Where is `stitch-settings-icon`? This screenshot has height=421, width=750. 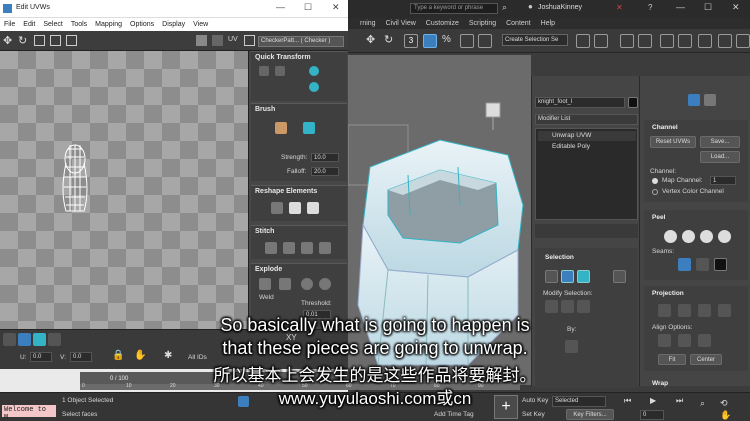 stitch-settings-icon is located at coordinates (325, 248).